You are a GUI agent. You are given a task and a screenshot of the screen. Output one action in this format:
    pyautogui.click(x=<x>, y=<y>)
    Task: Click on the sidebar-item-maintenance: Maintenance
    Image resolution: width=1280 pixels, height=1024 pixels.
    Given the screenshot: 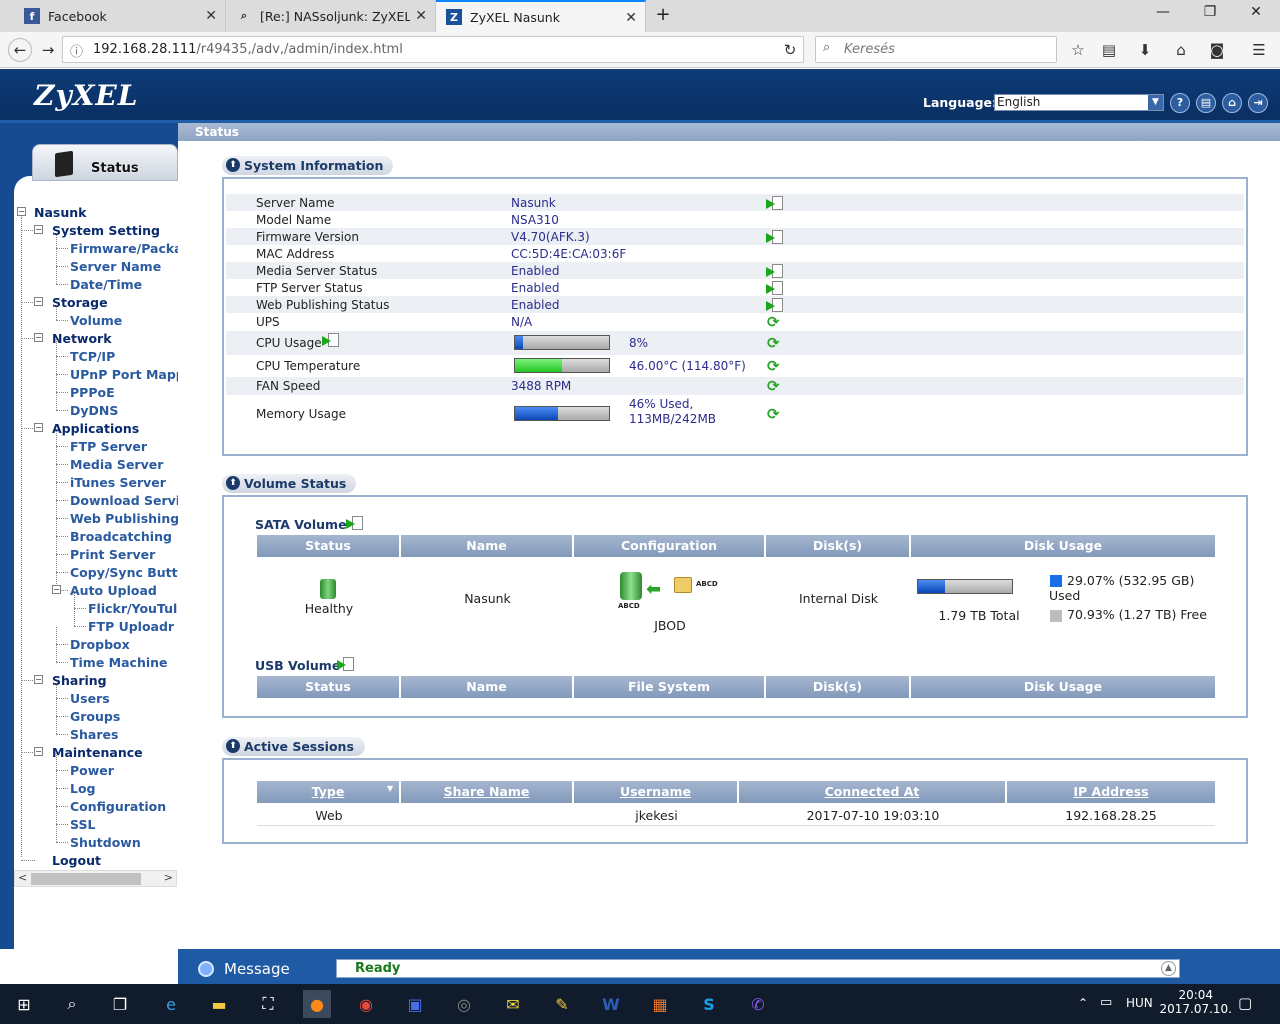 What is the action you would take?
    pyautogui.click(x=97, y=752)
    